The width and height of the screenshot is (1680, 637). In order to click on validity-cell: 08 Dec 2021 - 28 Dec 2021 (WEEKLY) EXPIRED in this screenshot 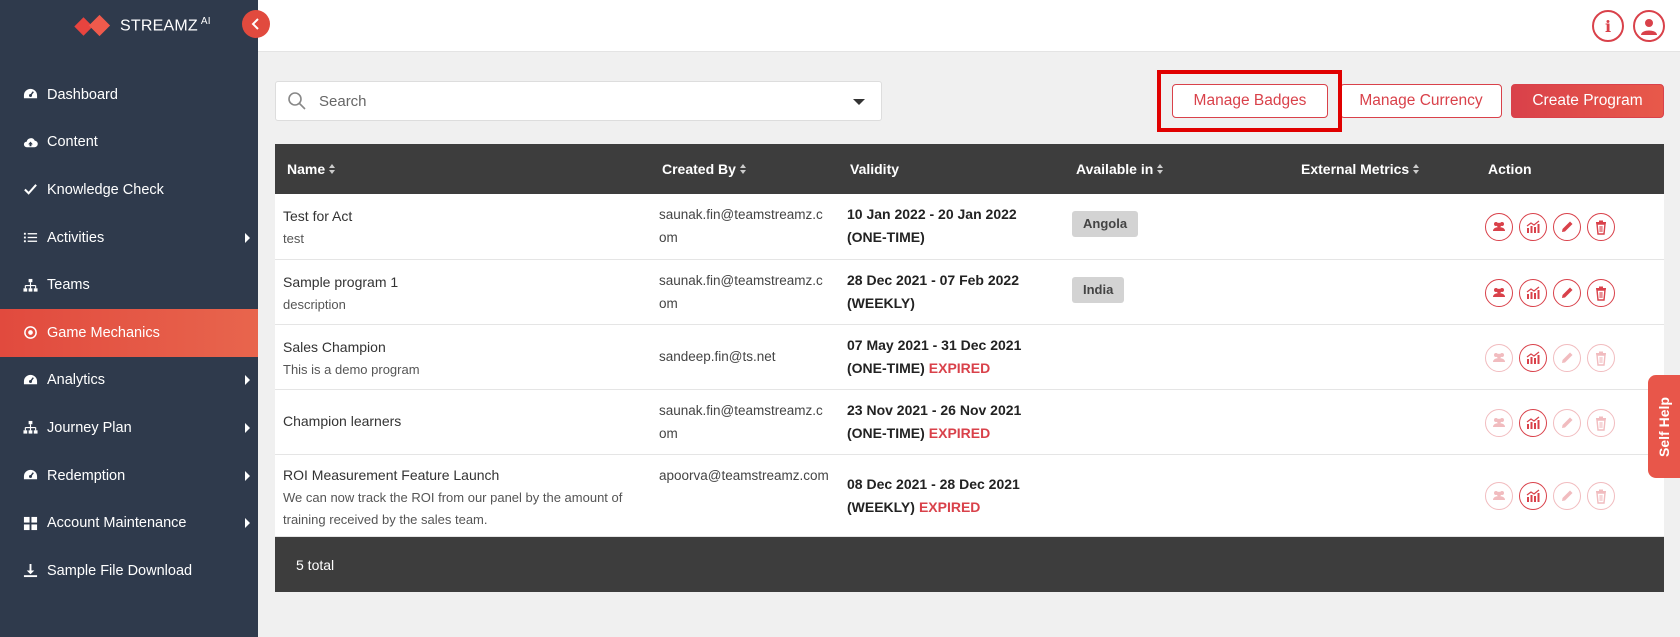, I will do `click(952, 496)`.